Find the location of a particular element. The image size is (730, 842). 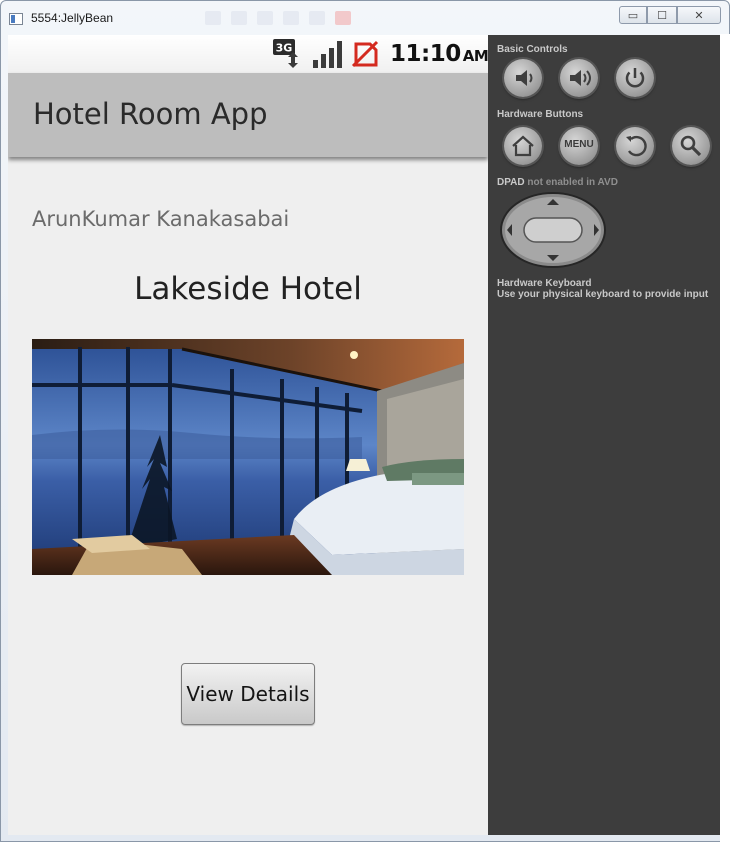

app-title: Hotel Room App is located at coordinates (150, 114).